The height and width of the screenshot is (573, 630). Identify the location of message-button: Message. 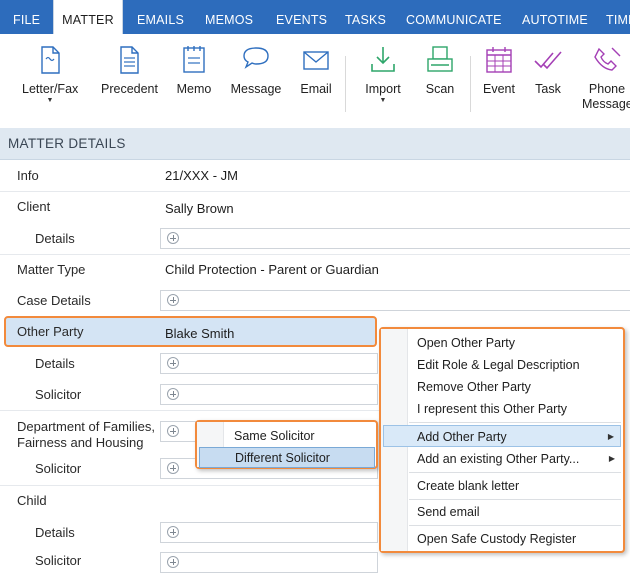
(256, 70).